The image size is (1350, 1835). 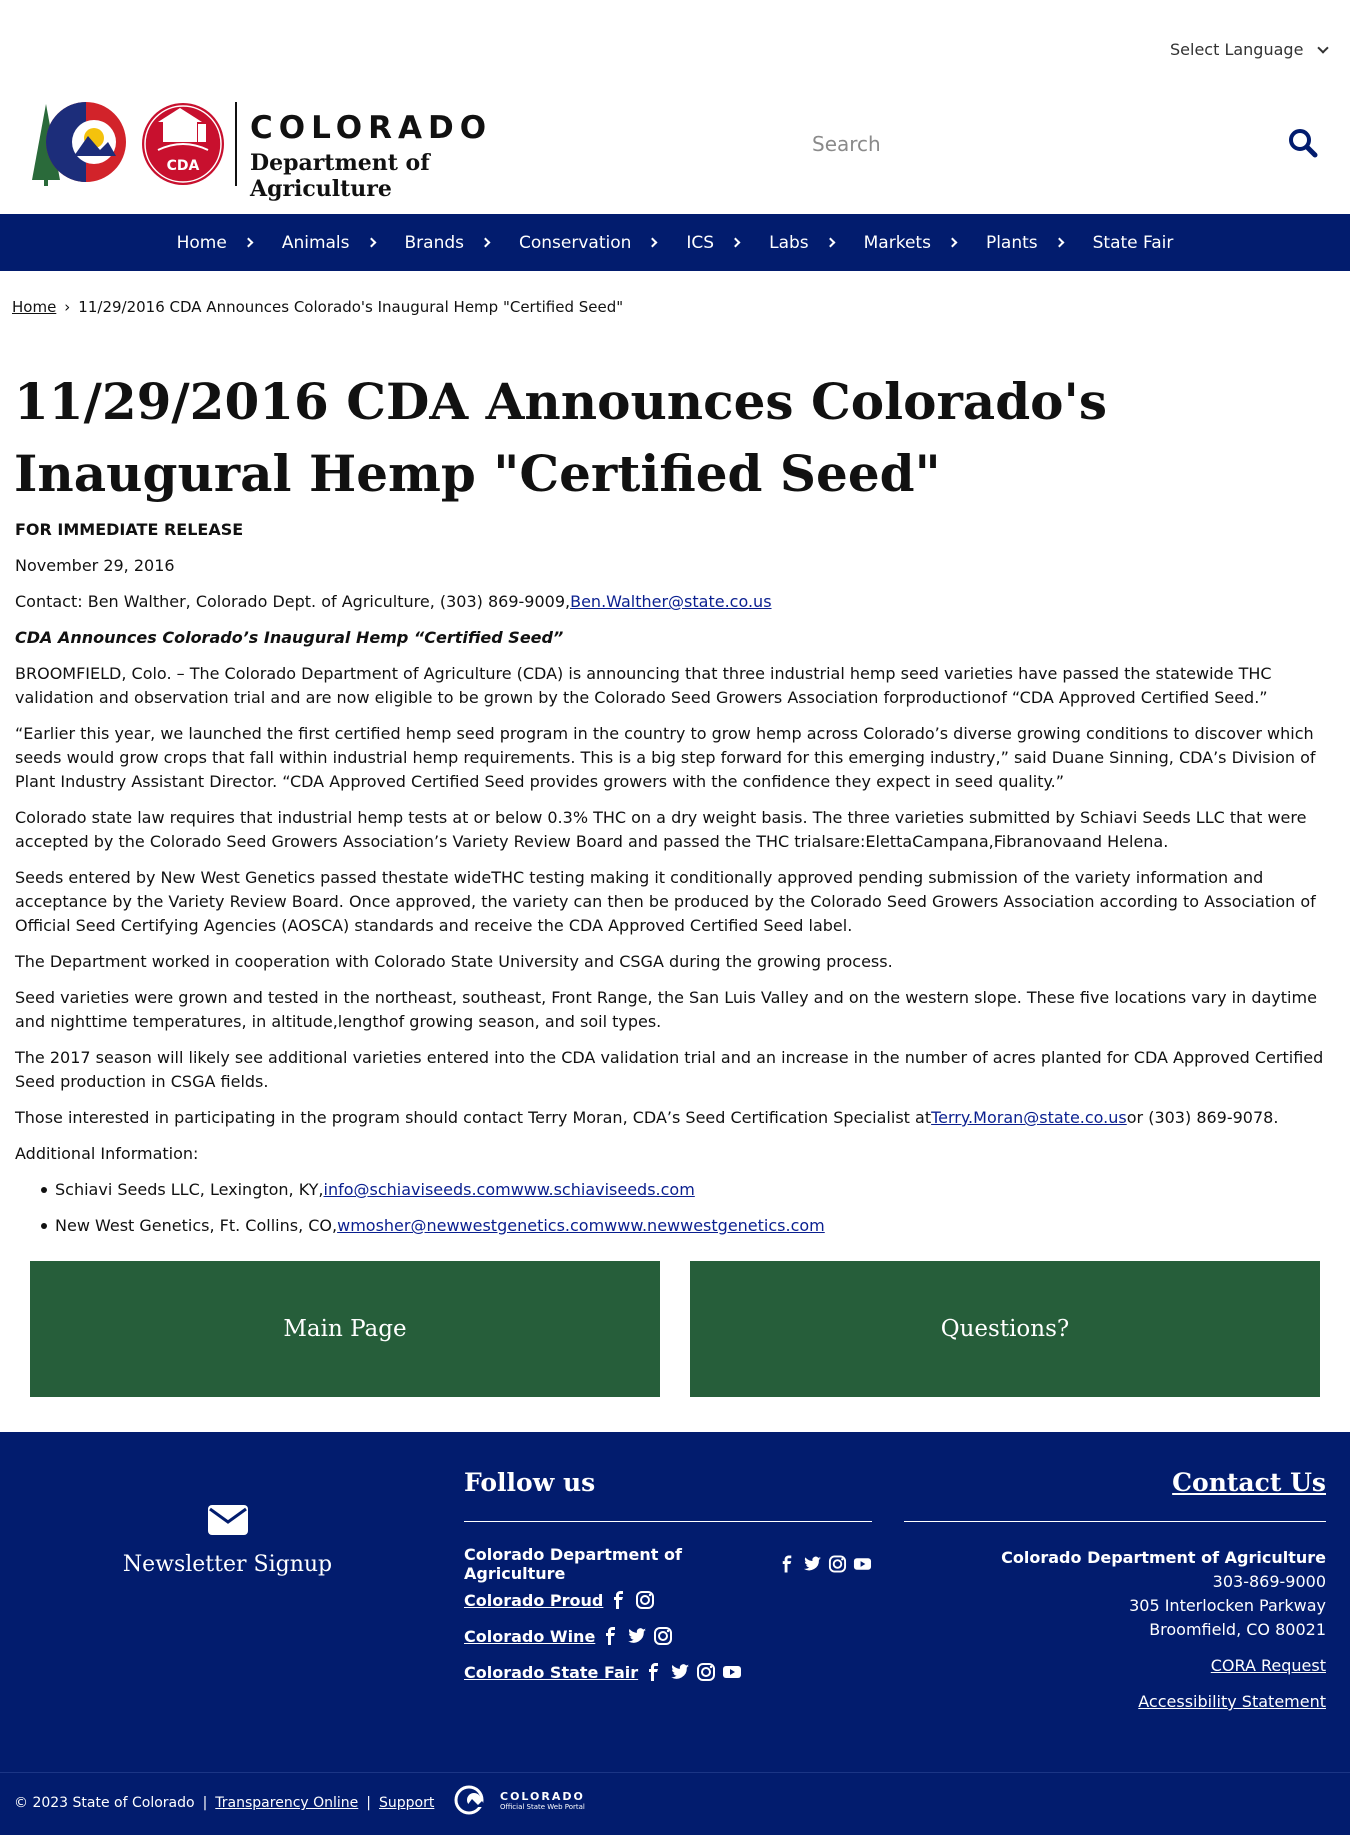 I want to click on state-portal-logo: COLORADO Official State Web Portal, so click(x=519, y=1800).